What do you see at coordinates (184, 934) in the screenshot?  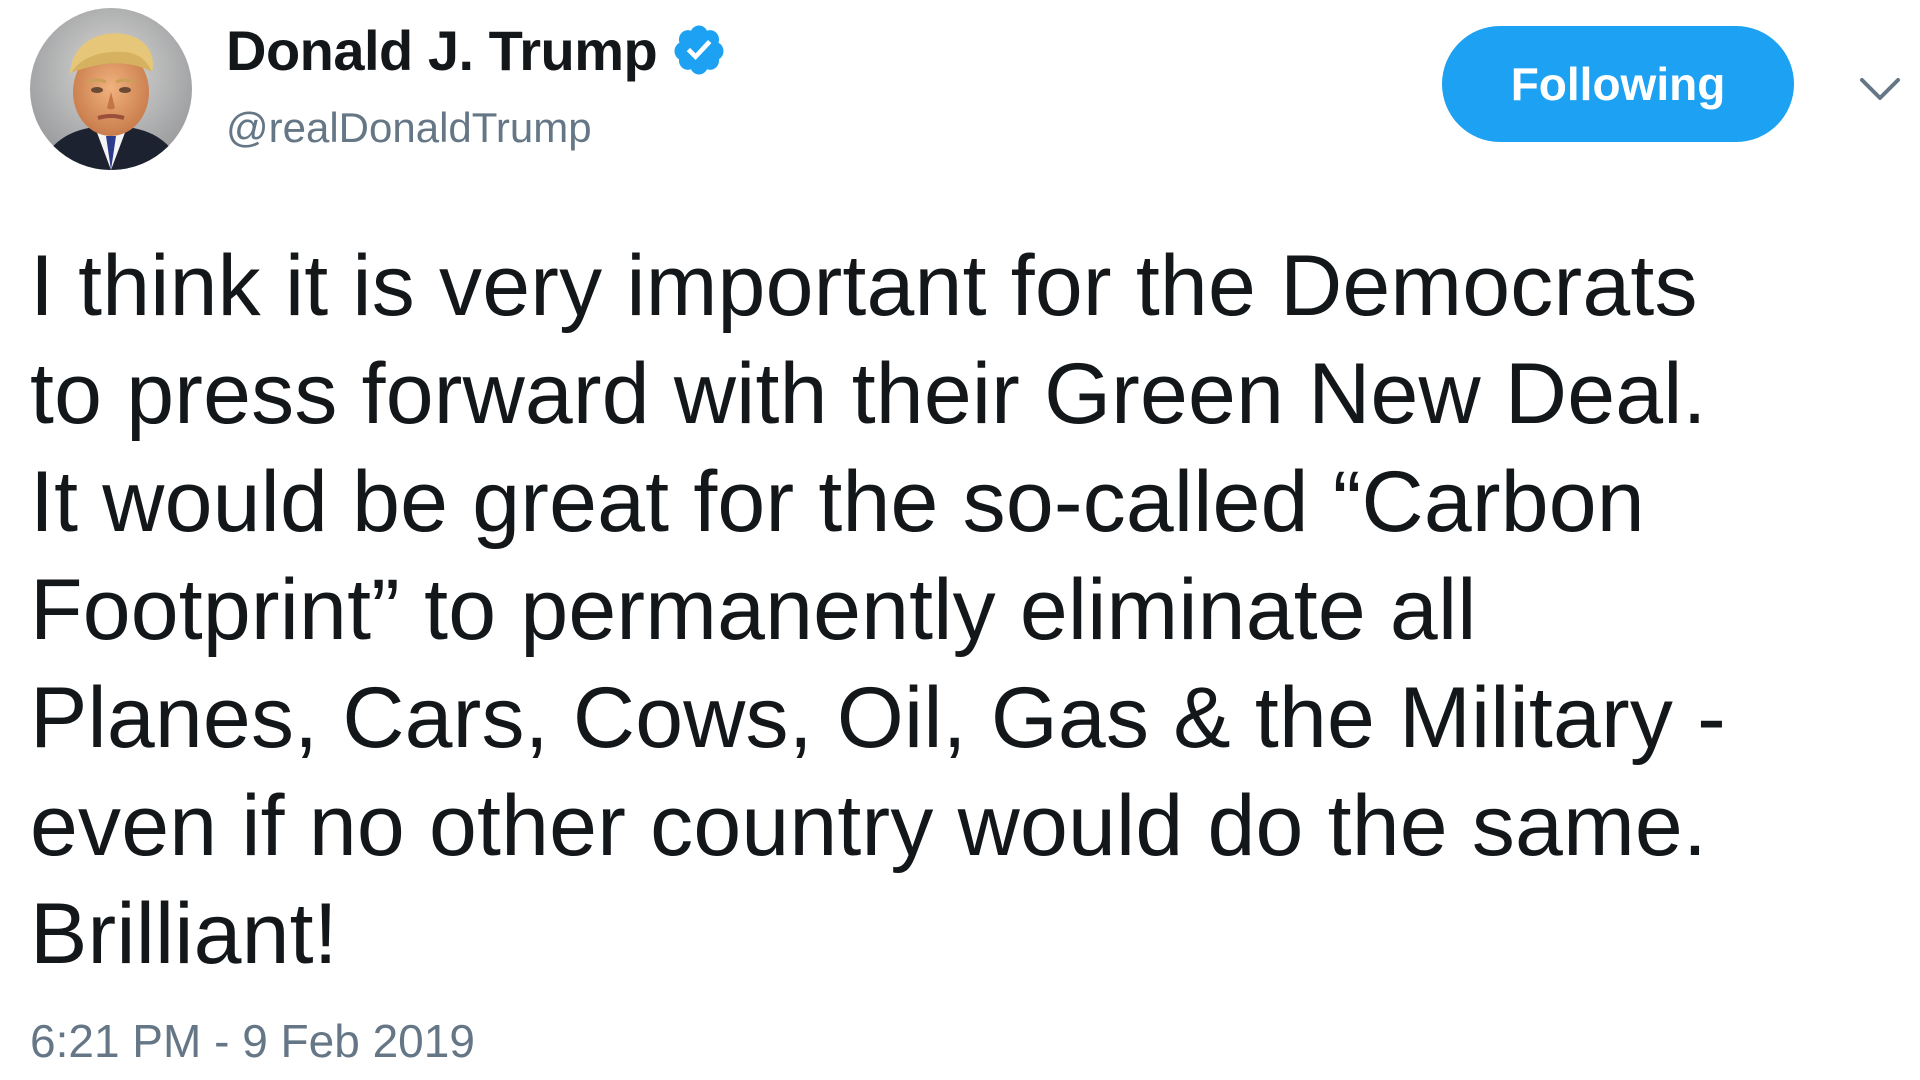 I see `tweet-text-line: Brilliant!` at bounding box center [184, 934].